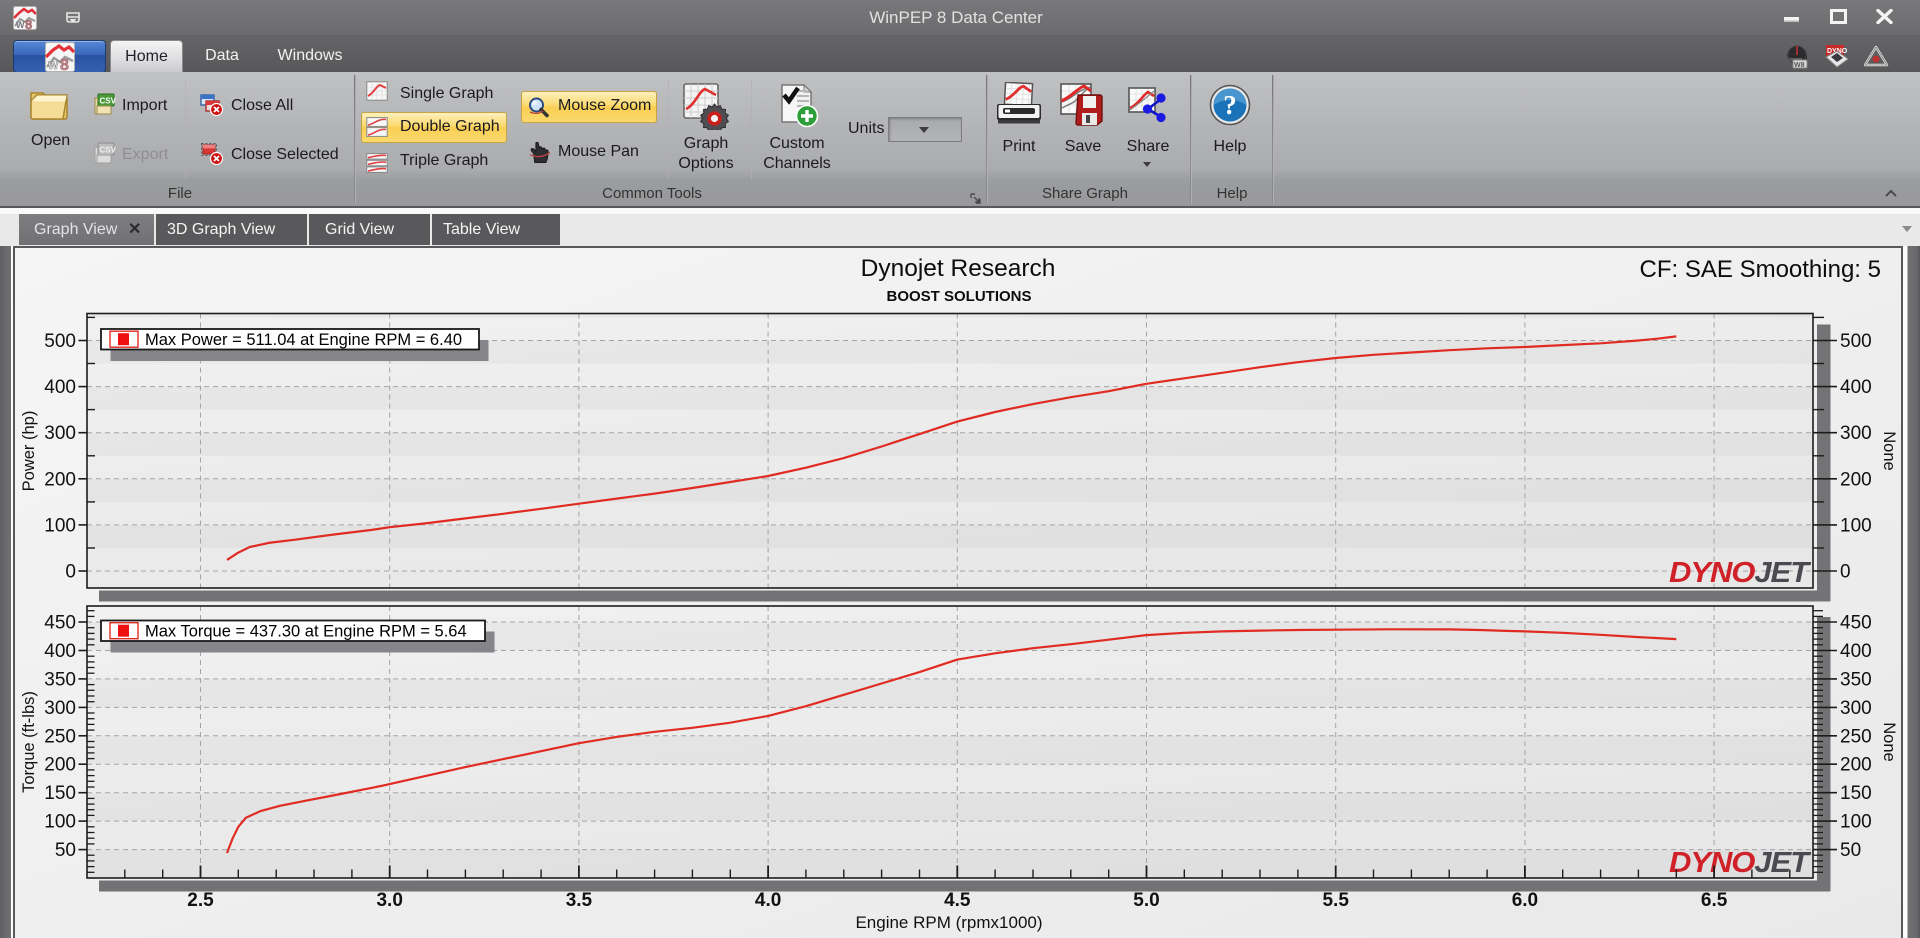 Image resolution: width=1920 pixels, height=938 pixels. What do you see at coordinates (389, 900) in the screenshot?
I see `svg-text: 3.0` at bounding box center [389, 900].